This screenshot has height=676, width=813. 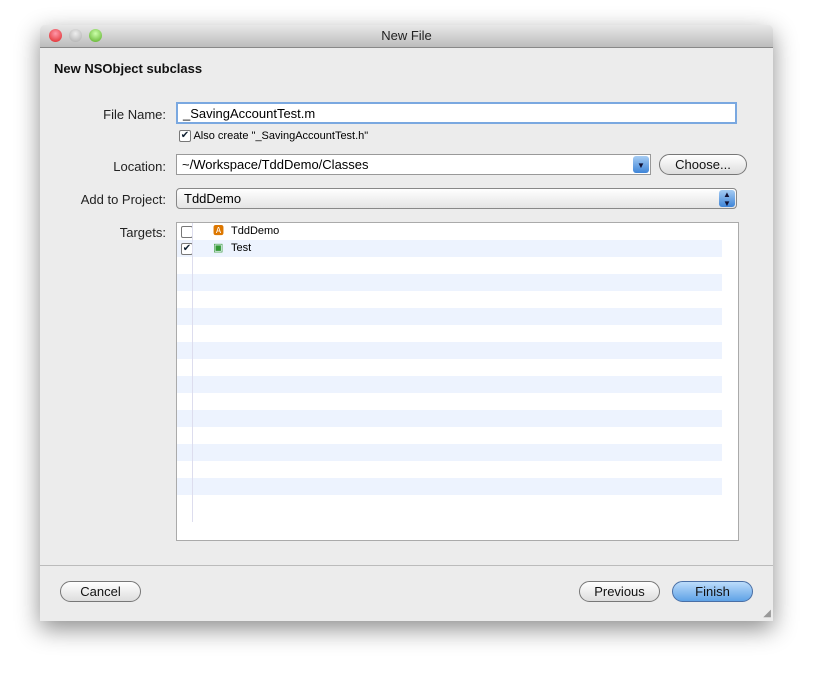 I want to click on also-create-checkbox: ✔ Also create "_SavingAccountTest.h", so click(x=274, y=136).